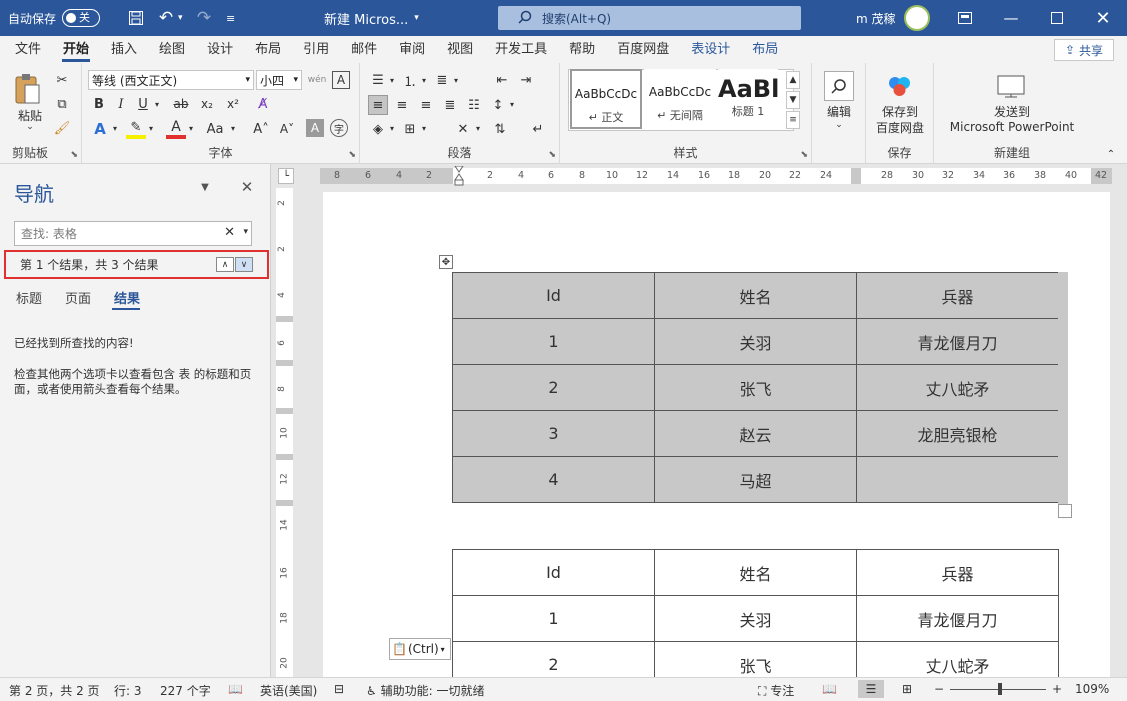 This screenshot has width=1127, height=701. Describe the element at coordinates (643, 49) in the screenshot. I see `tab-baidu: 百度网盘` at that location.